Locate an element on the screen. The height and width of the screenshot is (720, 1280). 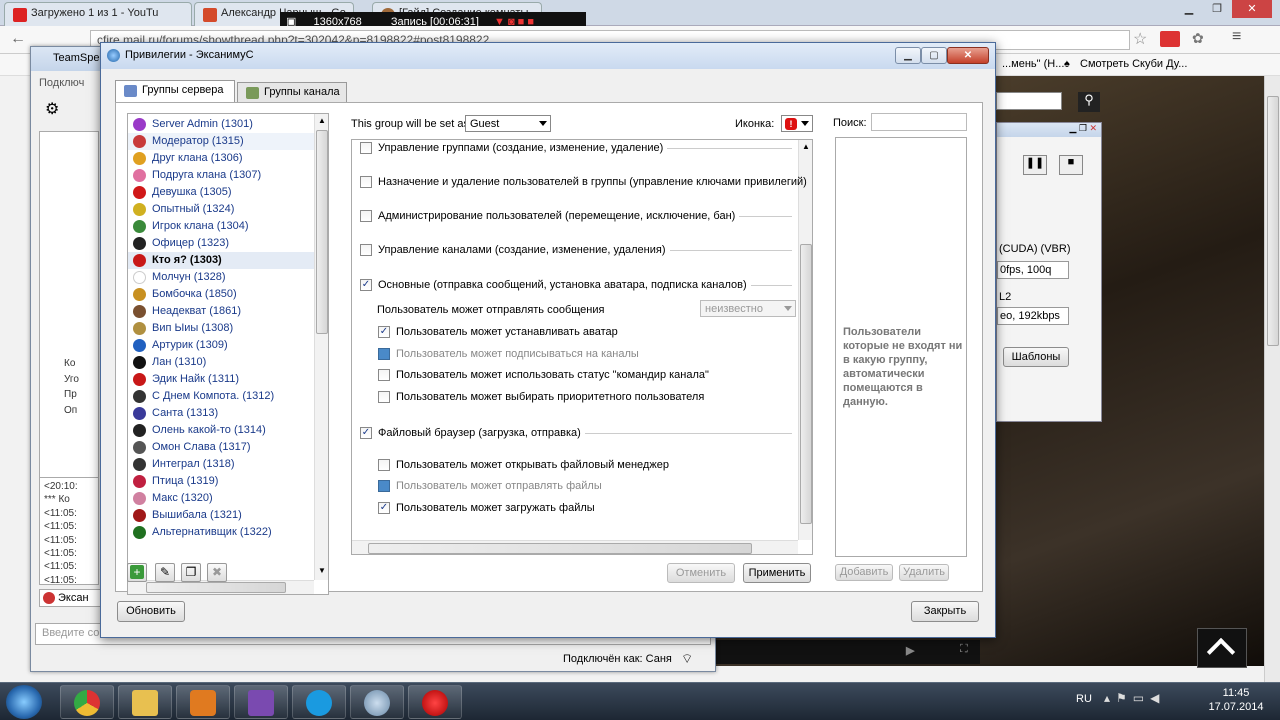
clock: 11:45 17.07.2014 is located at coordinates (1236, 700).